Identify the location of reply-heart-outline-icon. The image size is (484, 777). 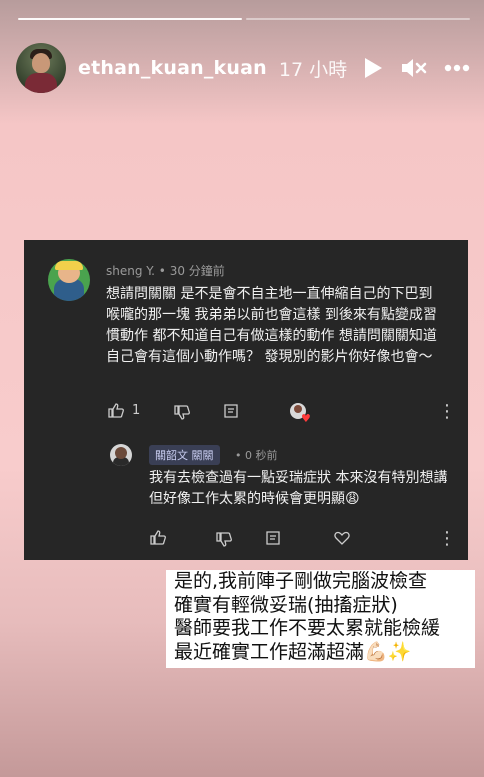
(342, 538).